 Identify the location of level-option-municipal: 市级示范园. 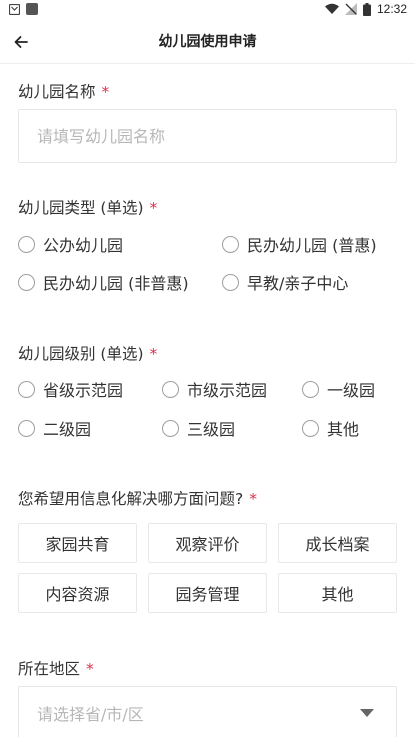
(214, 389).